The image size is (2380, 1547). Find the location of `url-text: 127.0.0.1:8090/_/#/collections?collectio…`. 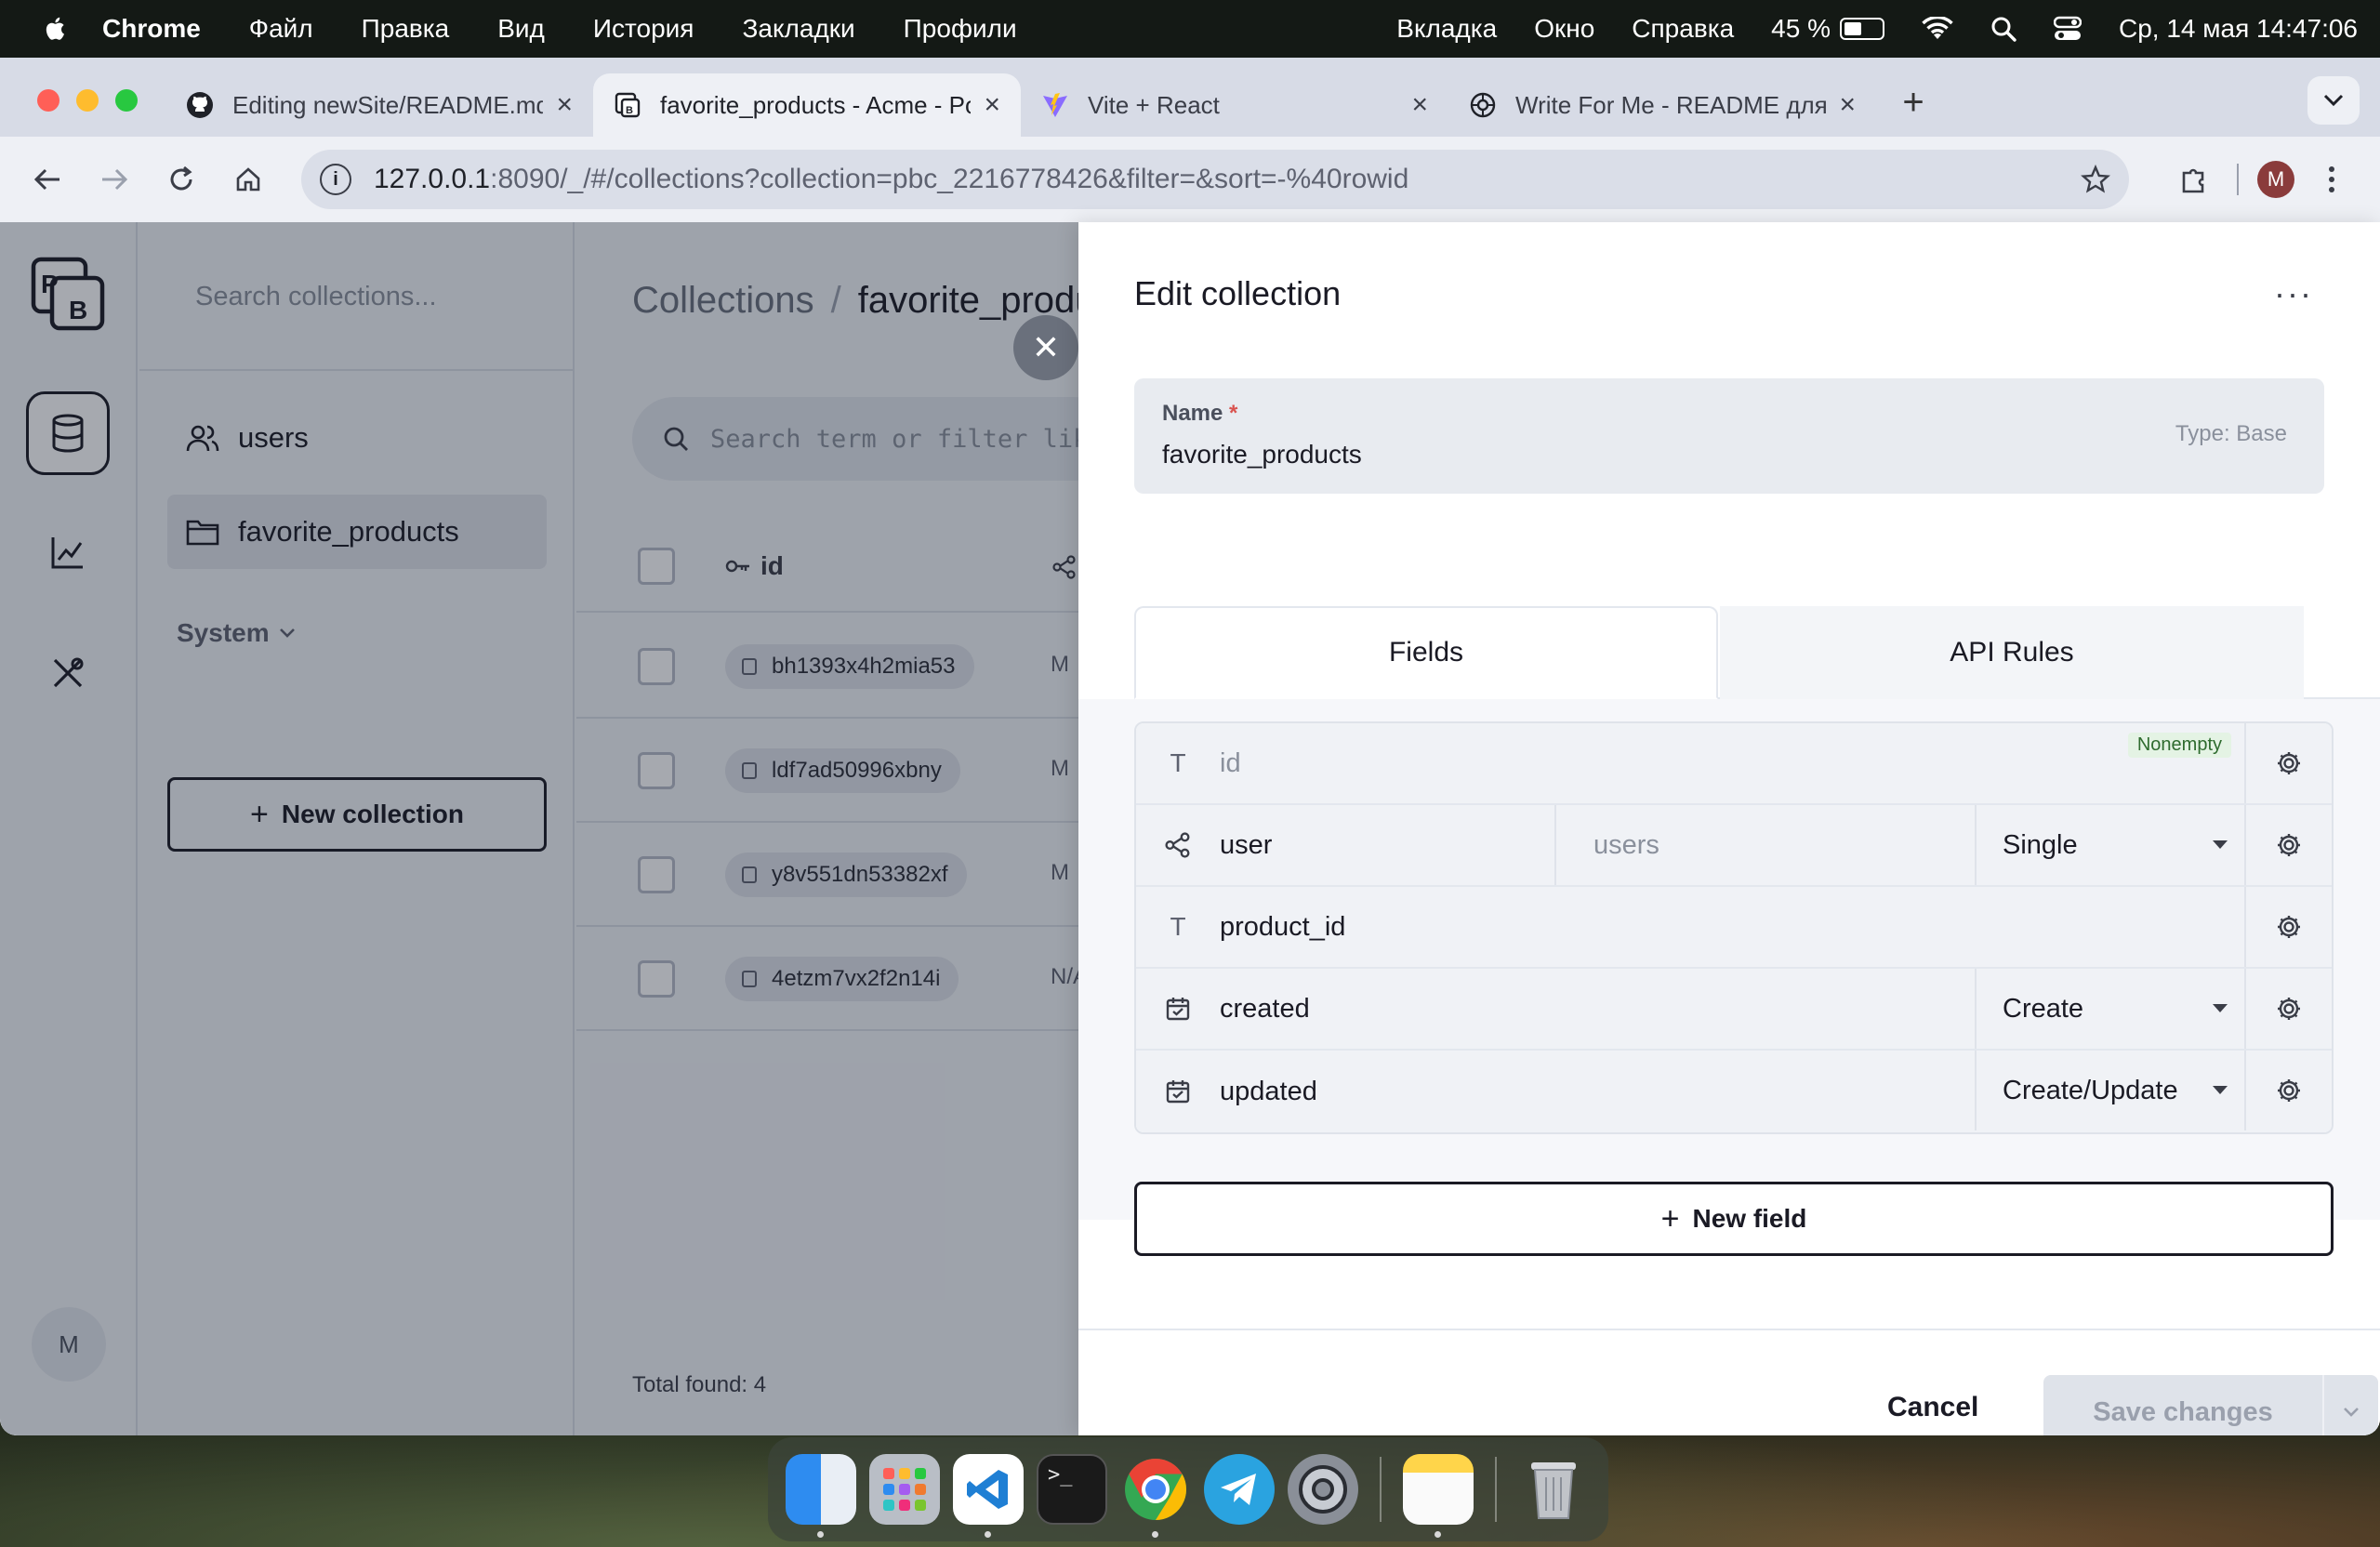

url-text: 127.0.0.1:8090/_/#/collections?collectio… is located at coordinates (1227, 179).